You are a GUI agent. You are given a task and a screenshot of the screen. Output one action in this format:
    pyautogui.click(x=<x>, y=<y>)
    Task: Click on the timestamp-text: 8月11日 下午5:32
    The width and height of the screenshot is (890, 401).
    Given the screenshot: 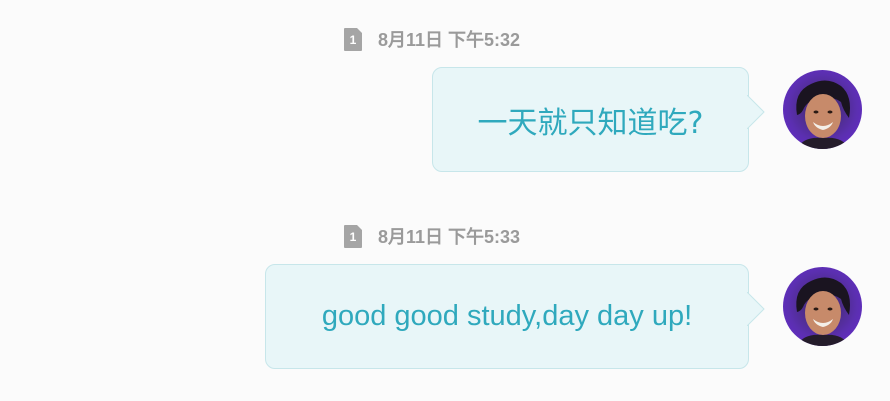 What is the action you would take?
    pyautogui.click(x=449, y=40)
    